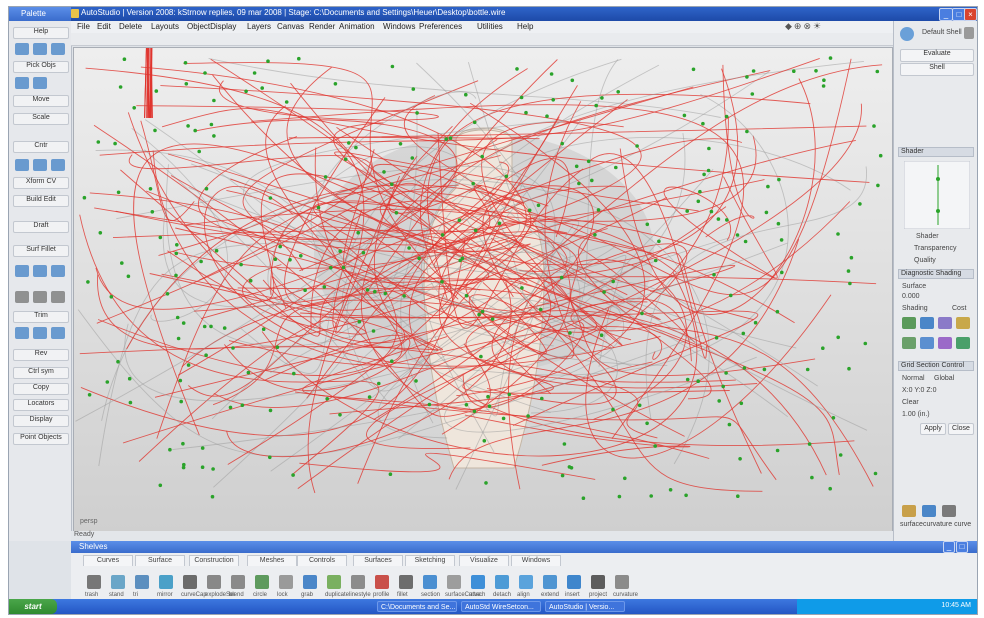  What do you see at coordinates (909, 511) in the screenshot?
I see `surface-eval-icon` at bounding box center [909, 511].